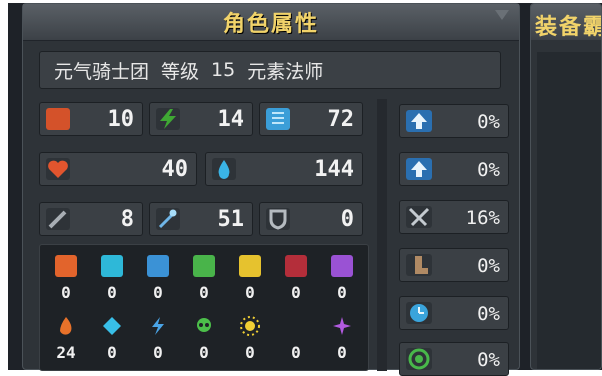  What do you see at coordinates (342, 326) in the screenshot?
I see `star-icon` at bounding box center [342, 326].